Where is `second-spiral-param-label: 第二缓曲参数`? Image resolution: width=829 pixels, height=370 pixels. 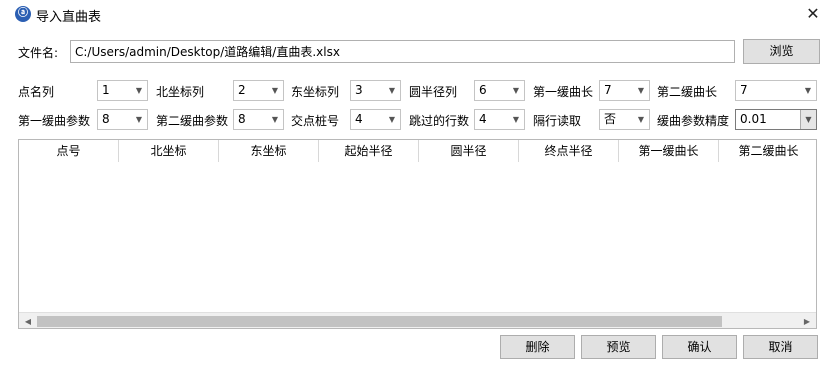 second-spiral-param-label: 第二缓曲参数 is located at coordinates (192, 121).